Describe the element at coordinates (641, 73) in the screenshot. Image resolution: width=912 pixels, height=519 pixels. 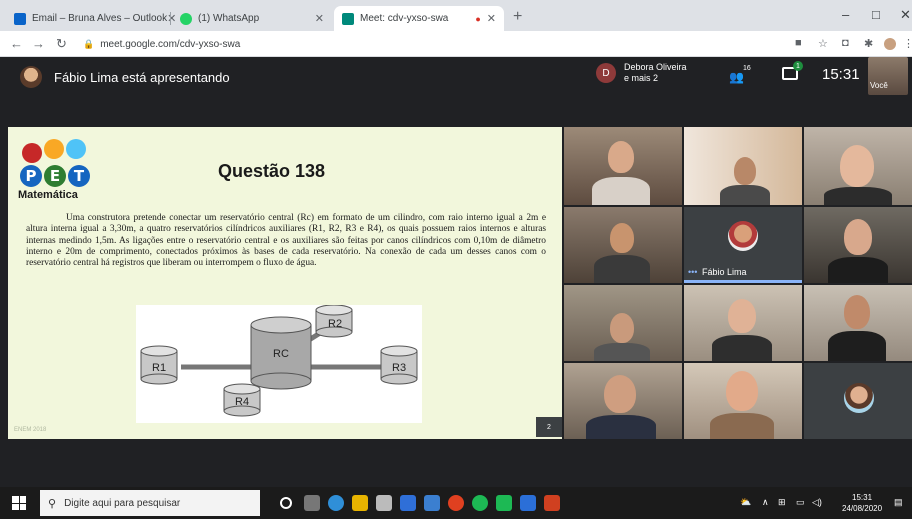
I see `participant-chip: D Debora Oliveira e mais 2` at that location.